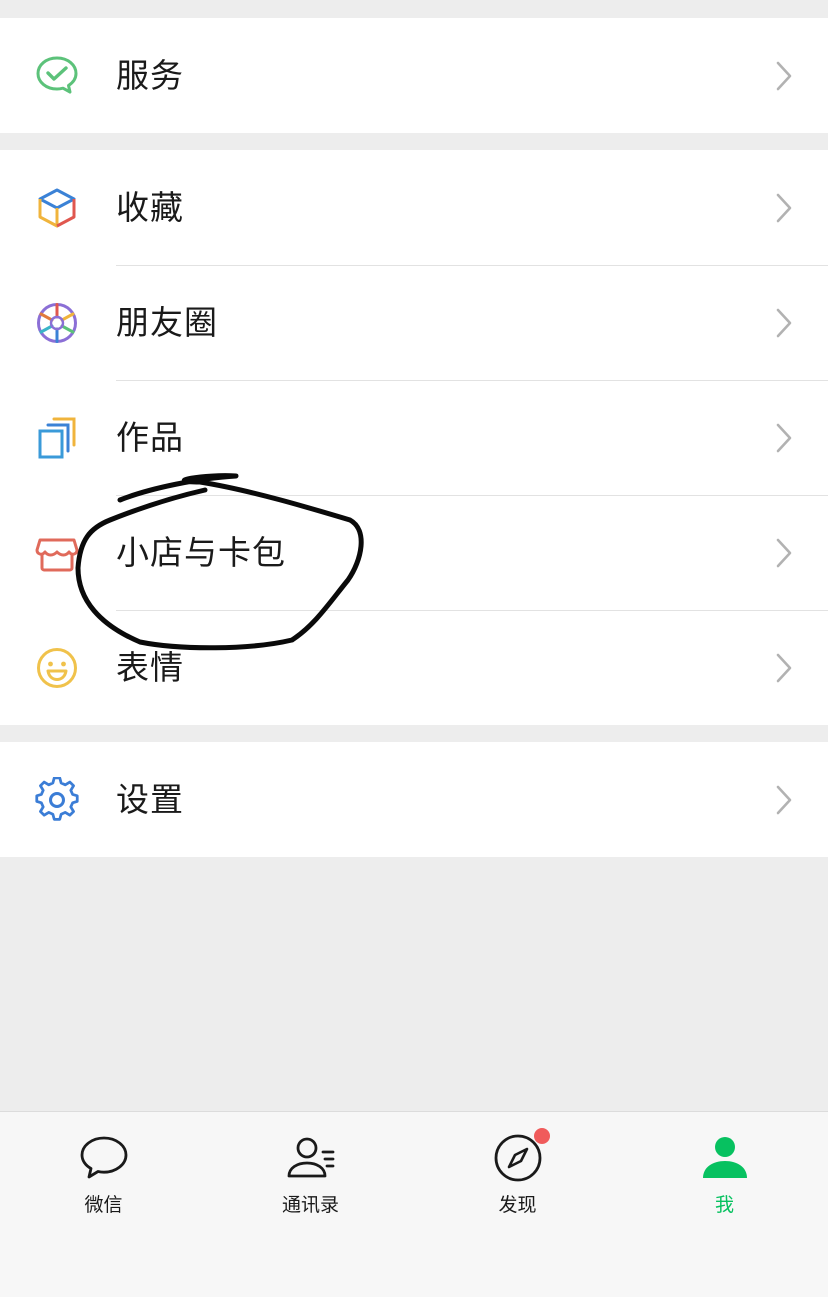  What do you see at coordinates (57, 553) in the screenshot?
I see `shop-awning-icon` at bounding box center [57, 553].